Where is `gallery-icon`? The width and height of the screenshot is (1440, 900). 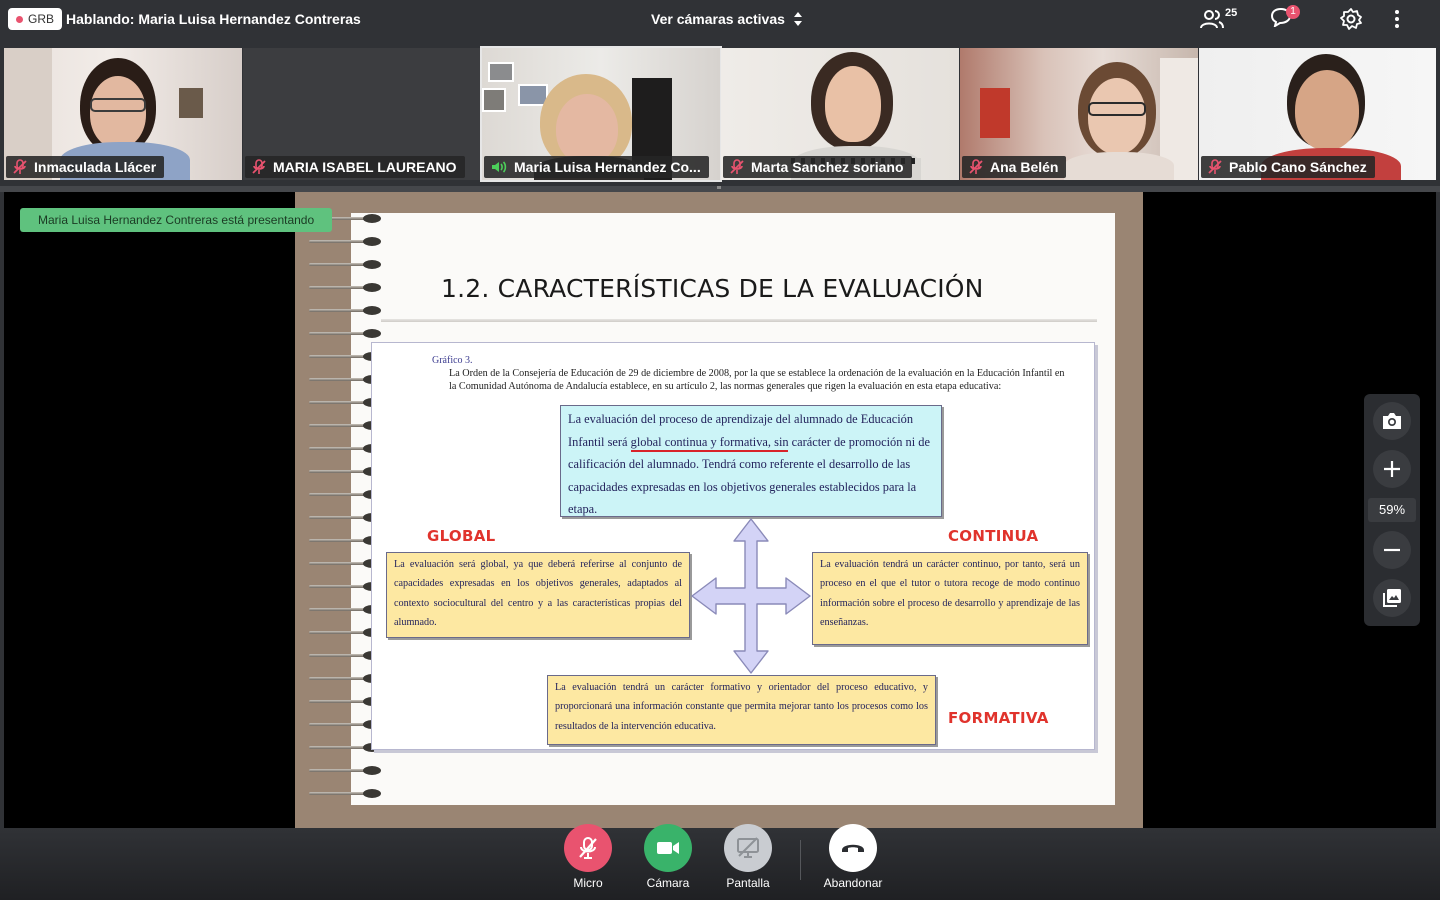
gallery-icon is located at coordinates (1392, 598).